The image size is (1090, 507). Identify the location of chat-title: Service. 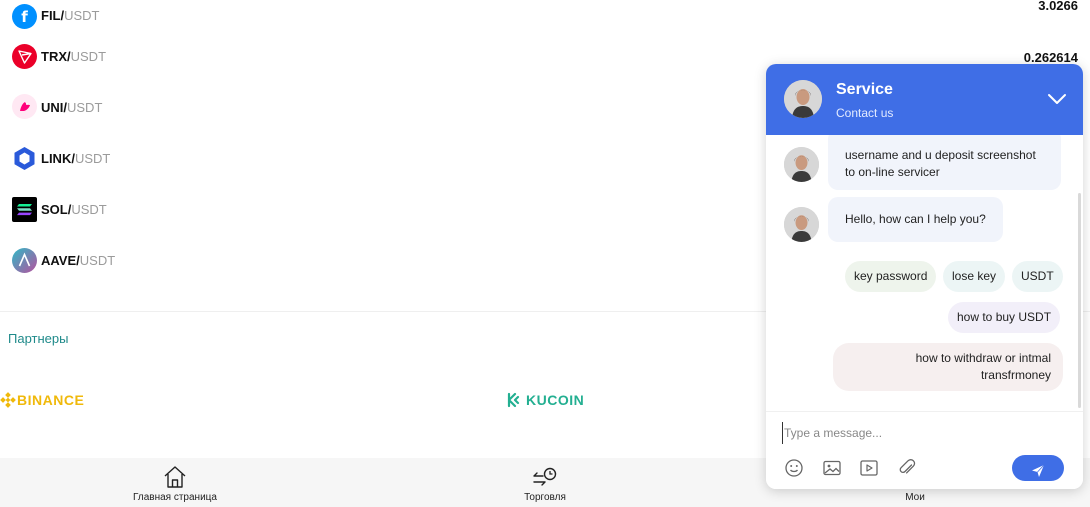
(864, 89).